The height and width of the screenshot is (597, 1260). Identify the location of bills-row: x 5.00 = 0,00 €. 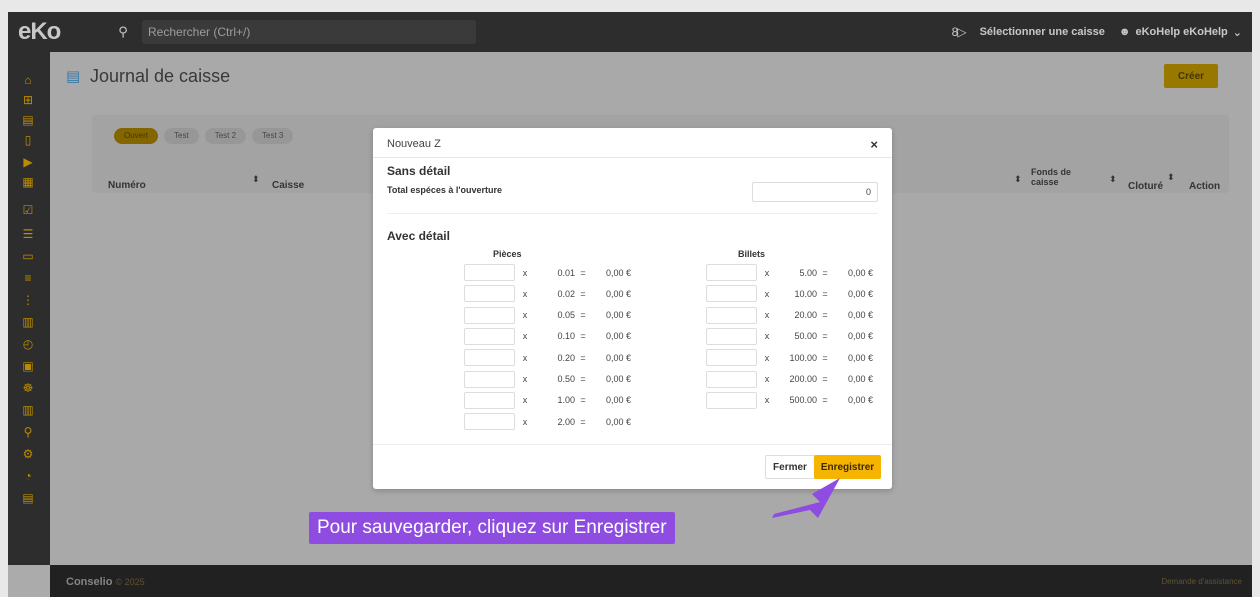
(789, 272).